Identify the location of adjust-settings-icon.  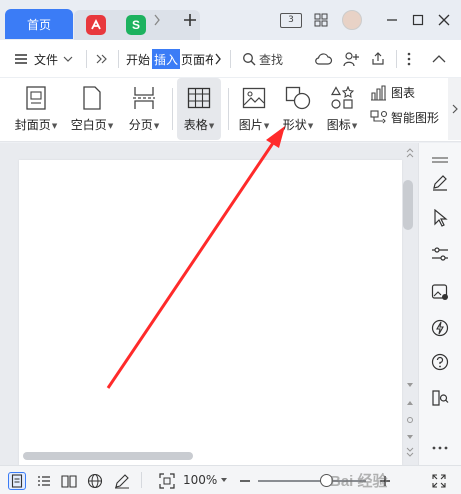
(440, 254).